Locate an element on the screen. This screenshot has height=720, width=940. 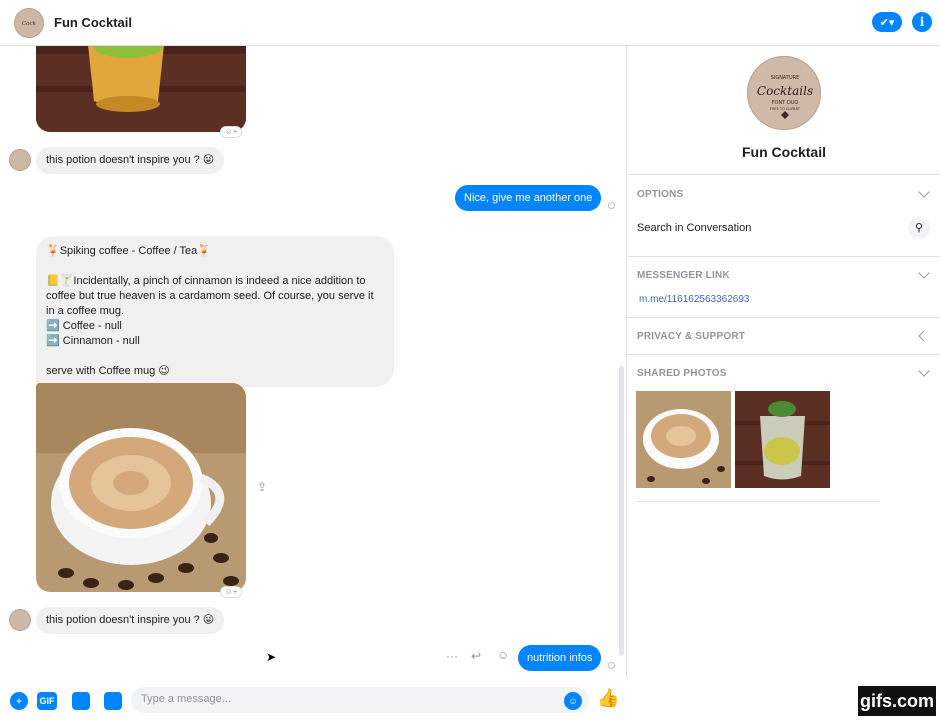
avatar: Cock is located at coordinates (29, 22).